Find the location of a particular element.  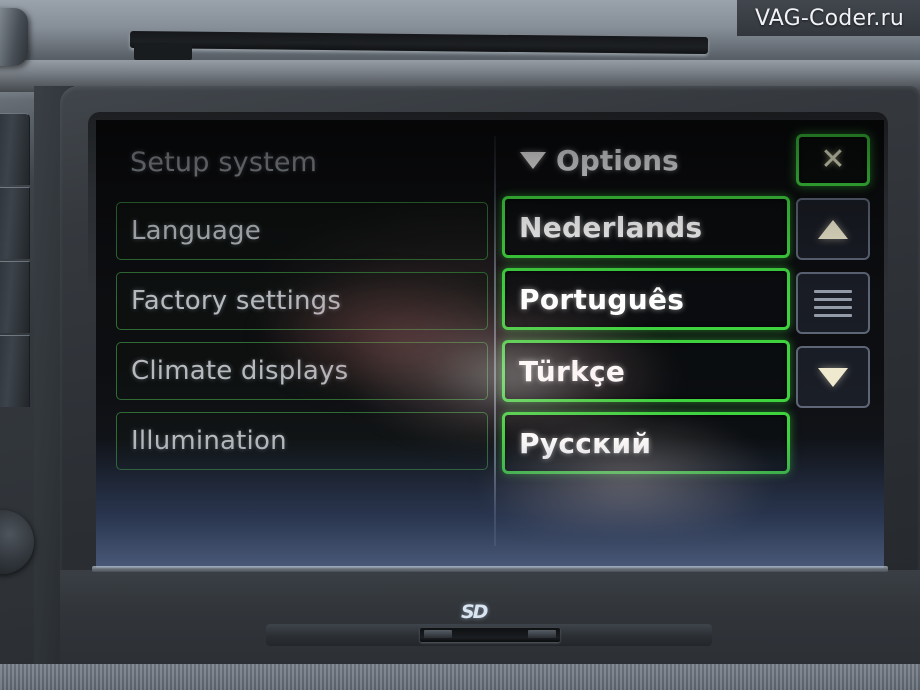

option-russkiy: Русский is located at coordinates (646, 443).